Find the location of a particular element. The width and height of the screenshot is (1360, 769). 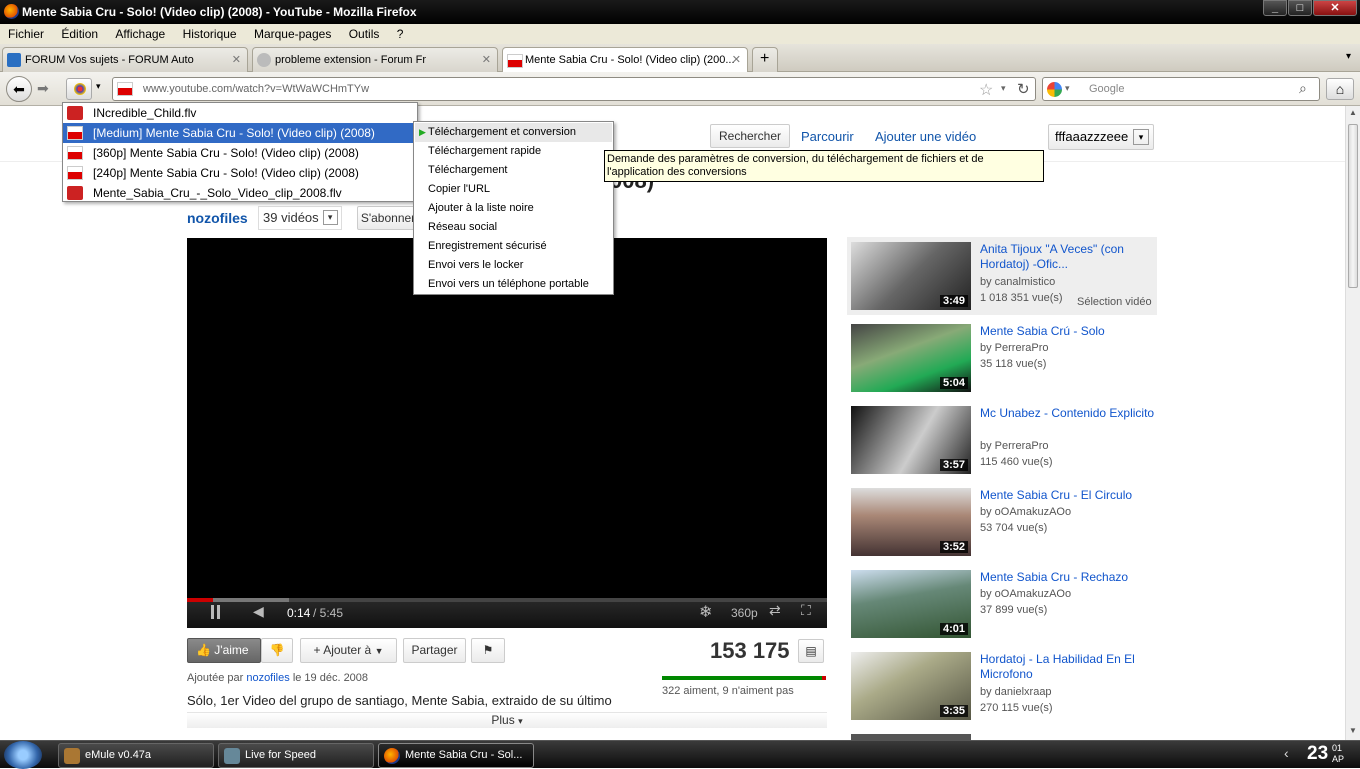

channel-link: nozofiles is located at coordinates (217, 218).